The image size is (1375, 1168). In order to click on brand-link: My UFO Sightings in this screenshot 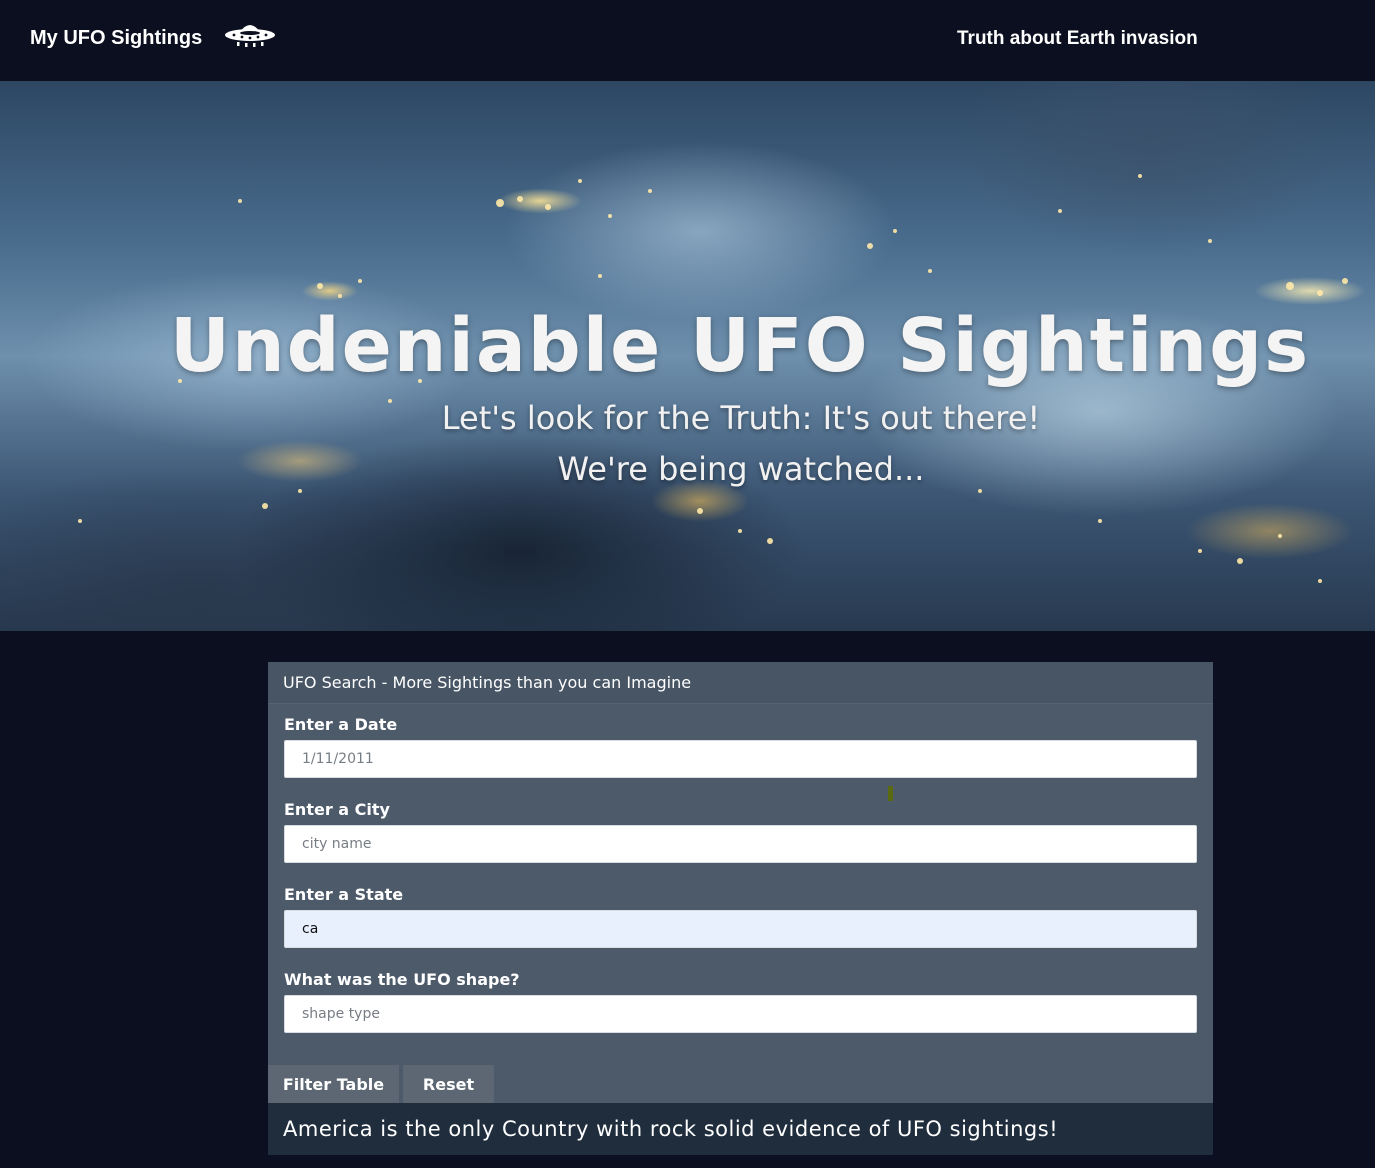, I will do `click(153, 38)`.